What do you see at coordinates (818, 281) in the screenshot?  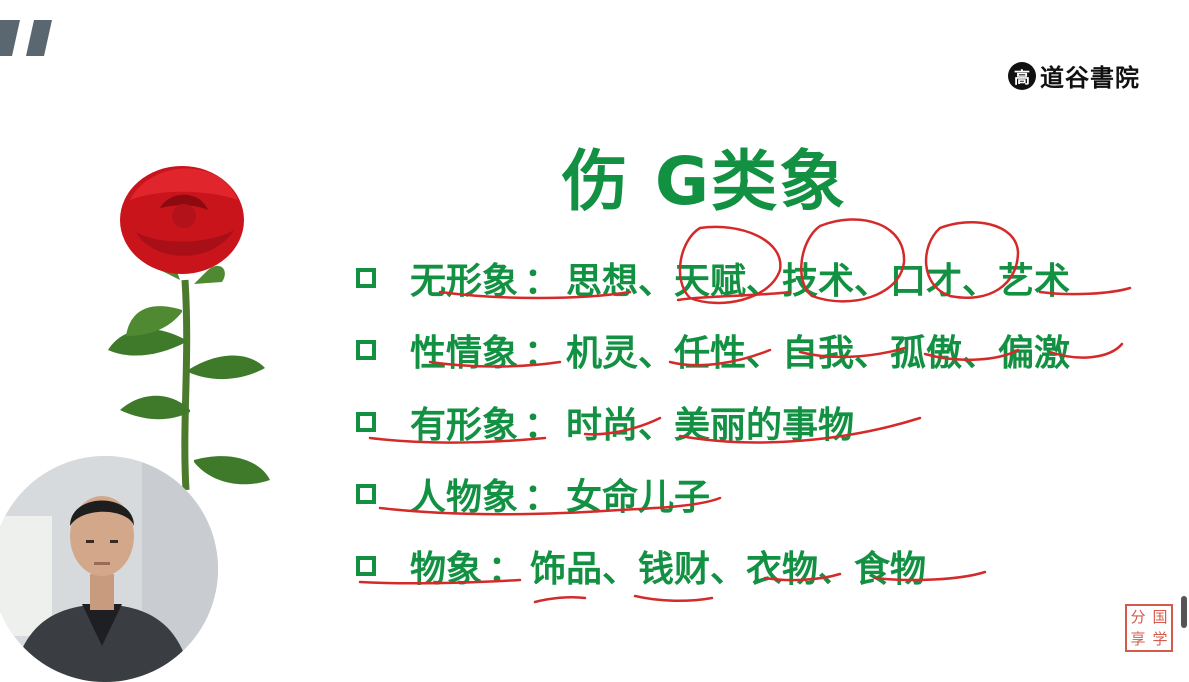 I see `item-text: 思想、天赋、技术、口才、艺术` at bounding box center [818, 281].